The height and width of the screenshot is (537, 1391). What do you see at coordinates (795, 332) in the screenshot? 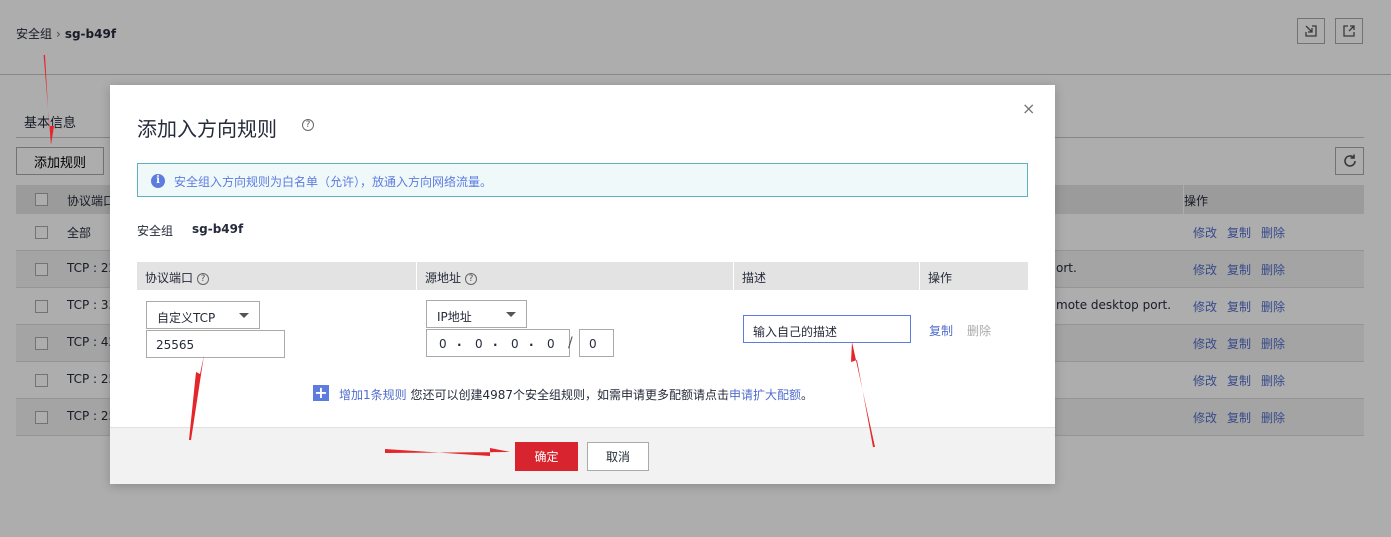
I see `description-input-value: 输入自己的描述` at bounding box center [795, 332].